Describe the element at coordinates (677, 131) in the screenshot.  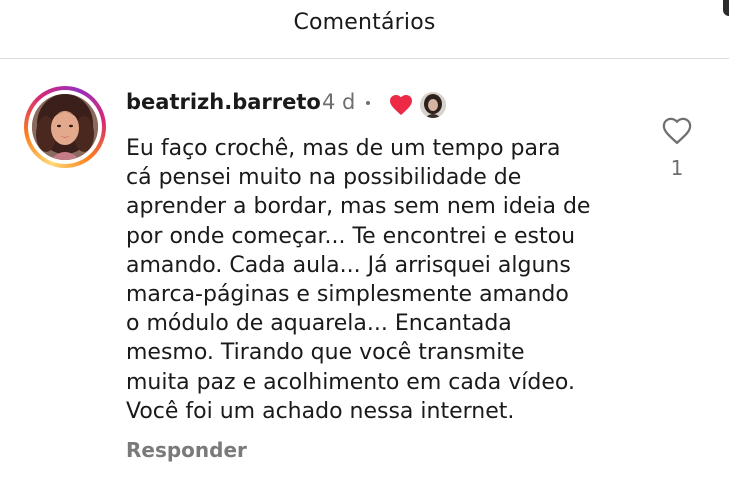
I see `heart-outline-icon` at that location.